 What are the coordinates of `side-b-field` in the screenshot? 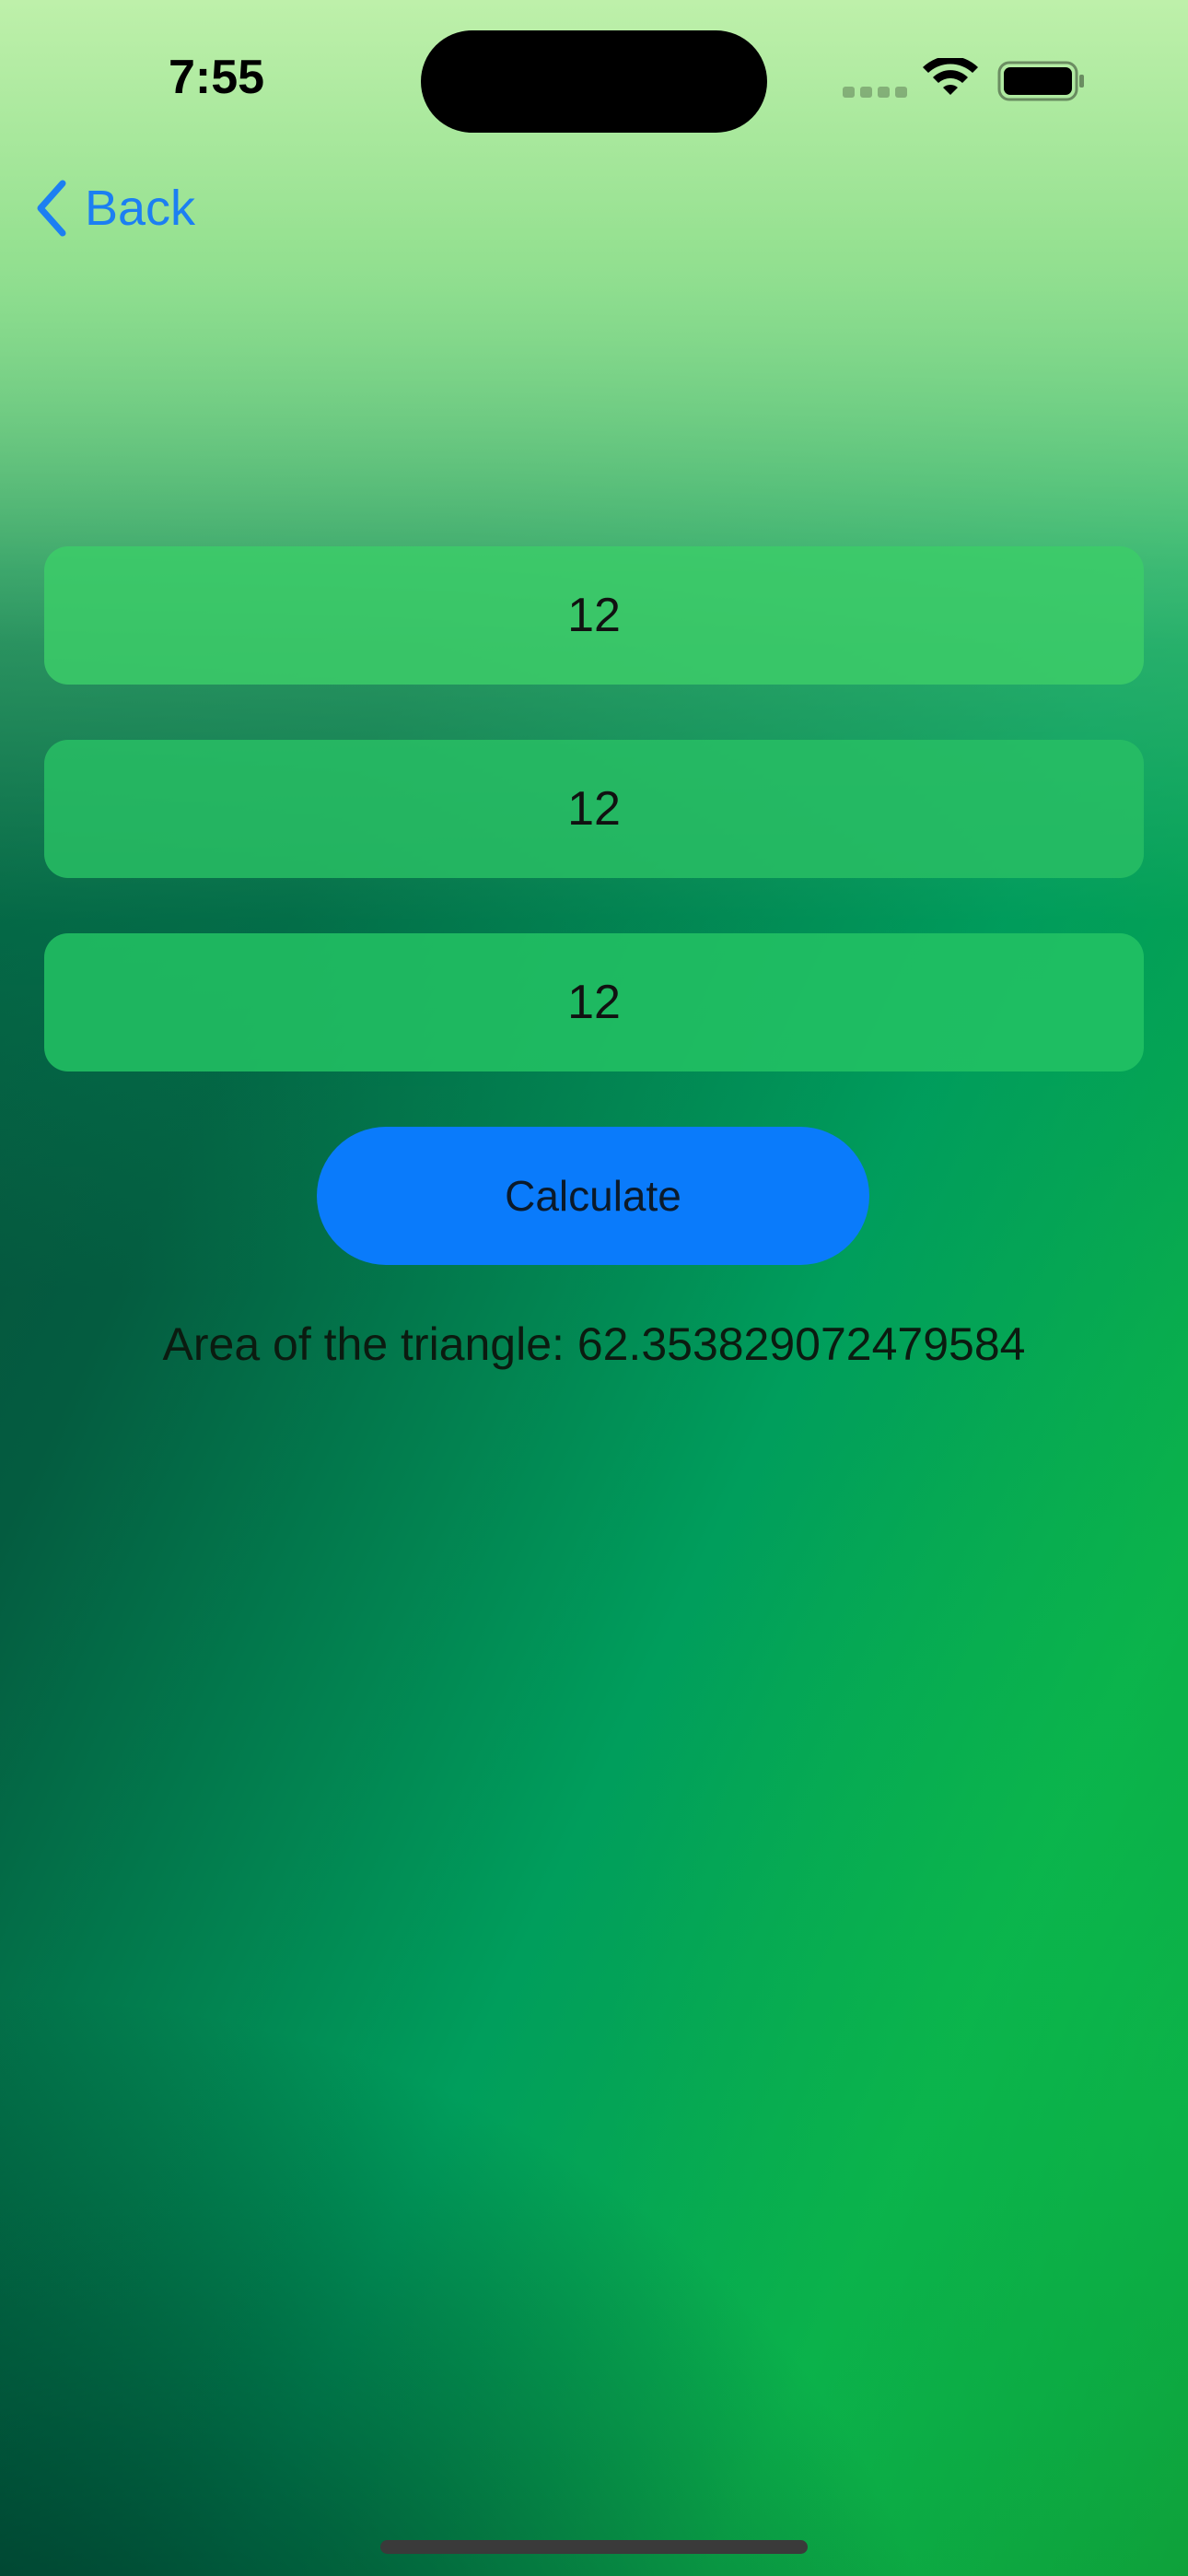 It's located at (594, 809).